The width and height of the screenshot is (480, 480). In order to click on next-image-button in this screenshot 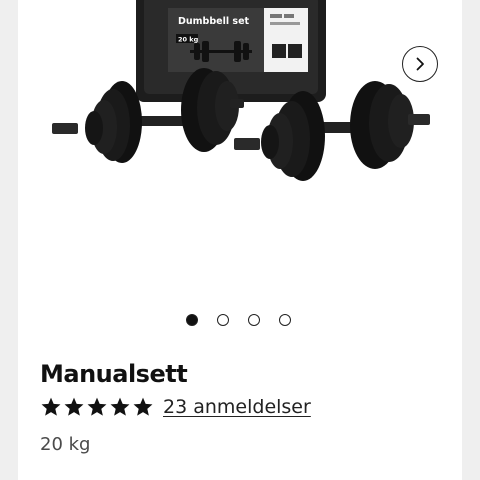, I will do `click(420, 64)`.